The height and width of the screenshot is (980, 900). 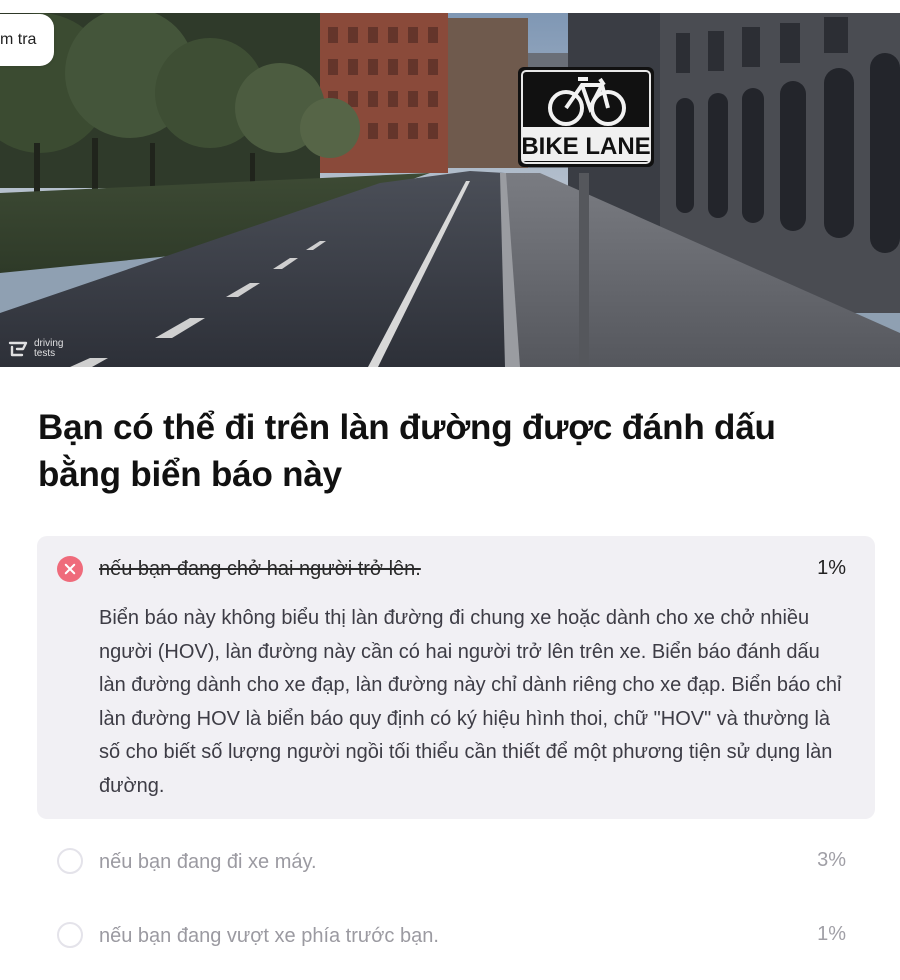 I want to click on answer-text: nếu bạn đang vượt xe phía trước bạn., so click(x=269, y=936).